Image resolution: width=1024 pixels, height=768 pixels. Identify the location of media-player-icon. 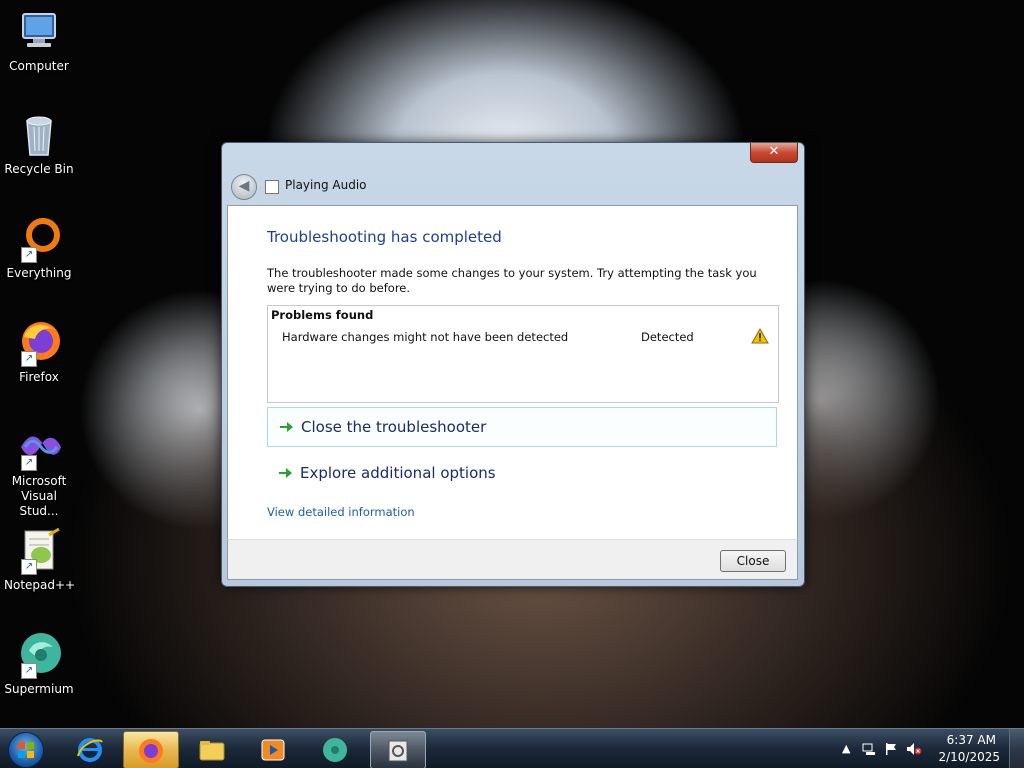
(273, 750).